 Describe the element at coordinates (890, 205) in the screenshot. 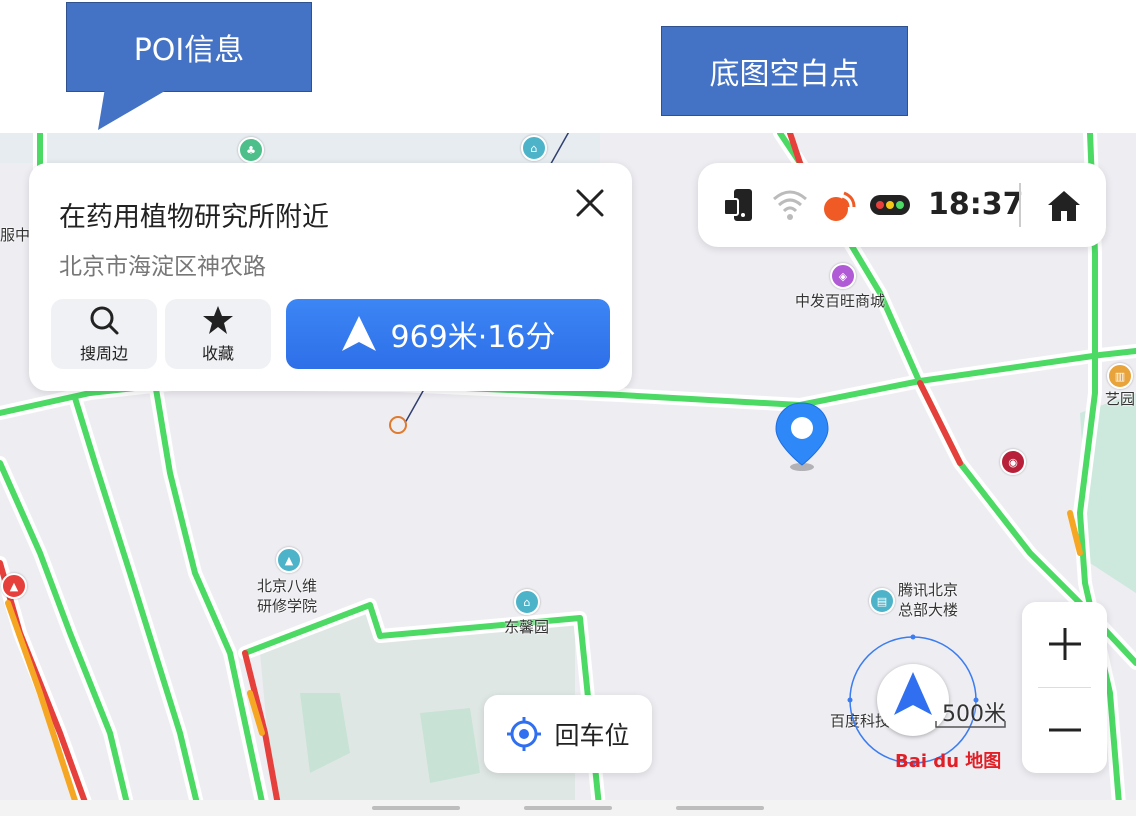

I see `traffic-light-icon` at that location.